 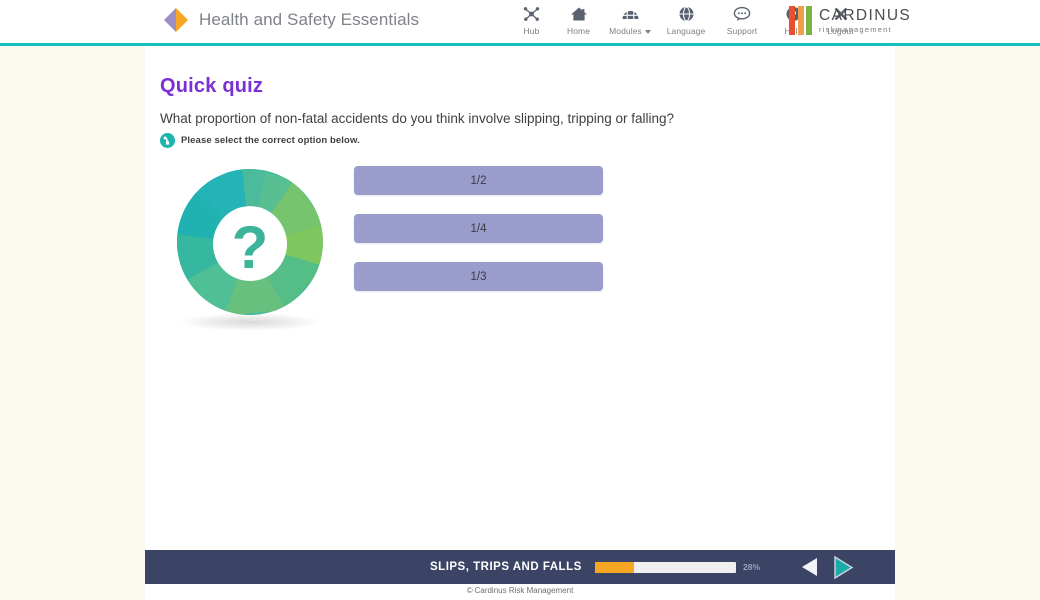 I want to click on answer-option: 1/4, so click(x=478, y=228).